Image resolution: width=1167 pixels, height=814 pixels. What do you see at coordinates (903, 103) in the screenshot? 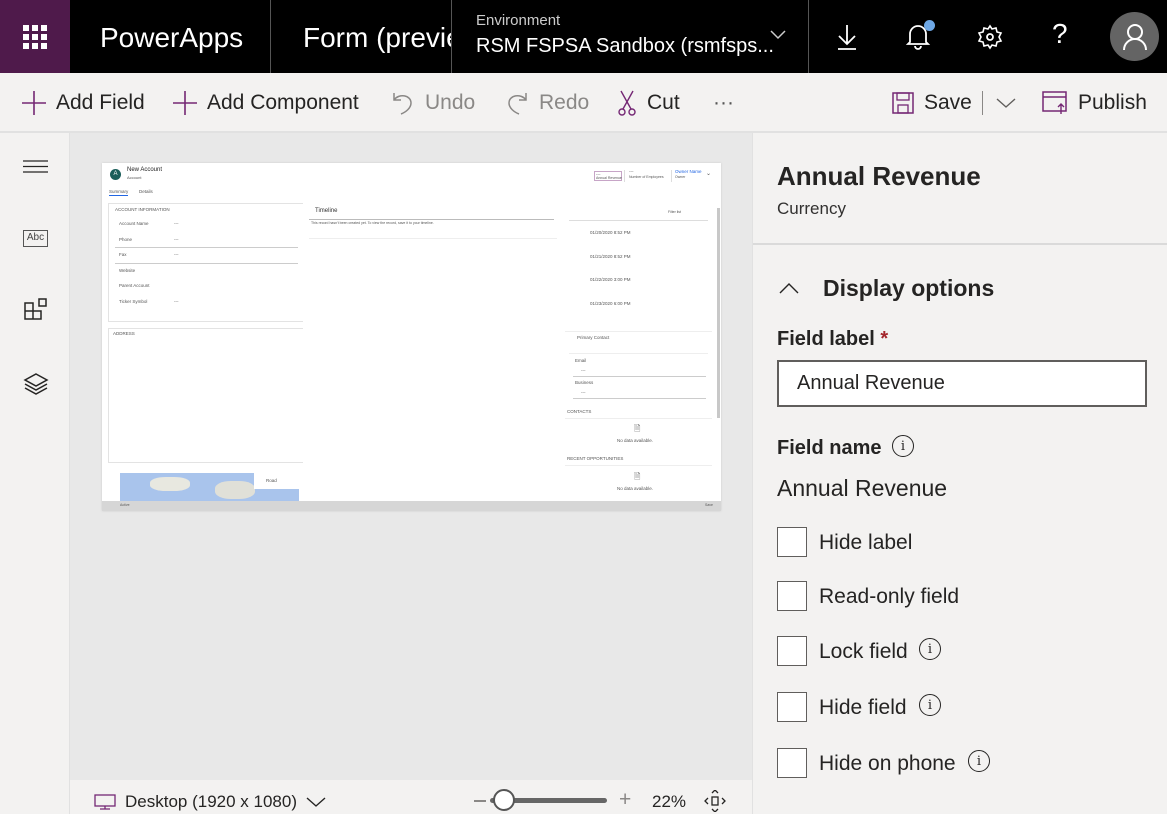
I see `save-icon` at bounding box center [903, 103].